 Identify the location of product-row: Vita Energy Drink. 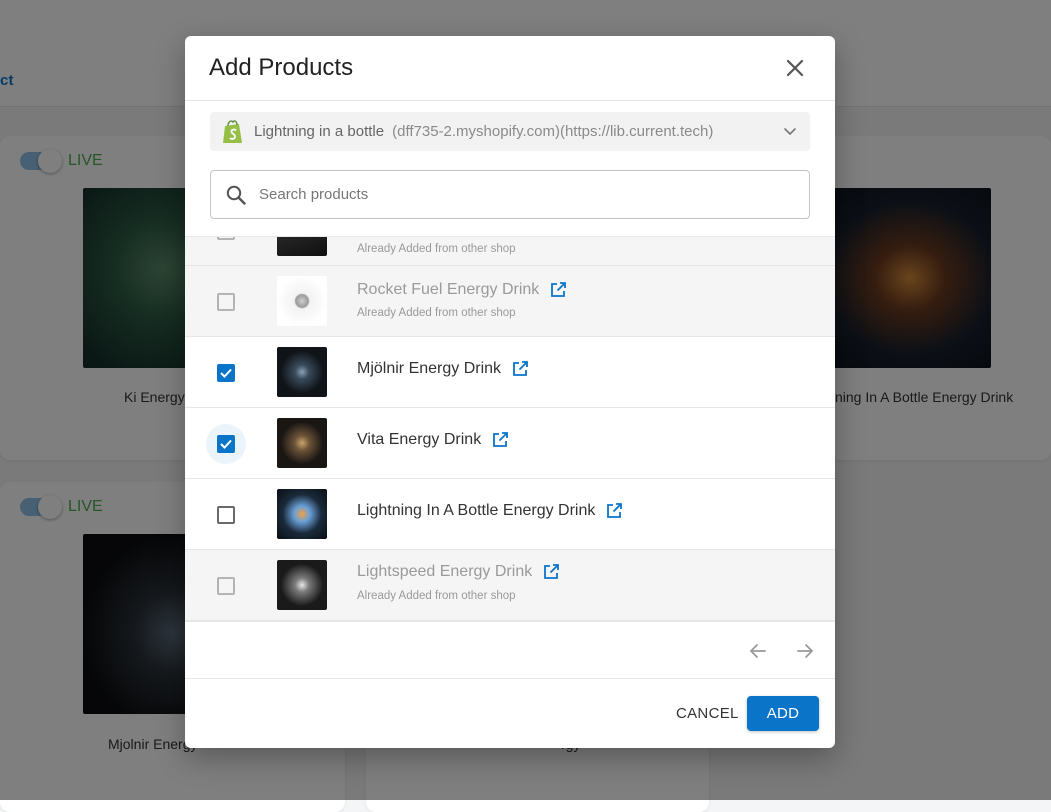
(510, 443).